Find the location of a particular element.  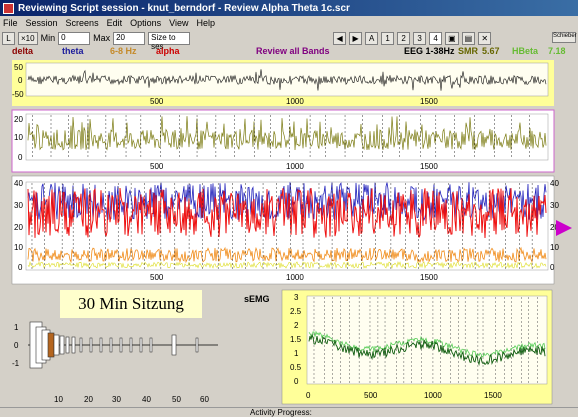

semg-label: sEMG is located at coordinates (257, 299).